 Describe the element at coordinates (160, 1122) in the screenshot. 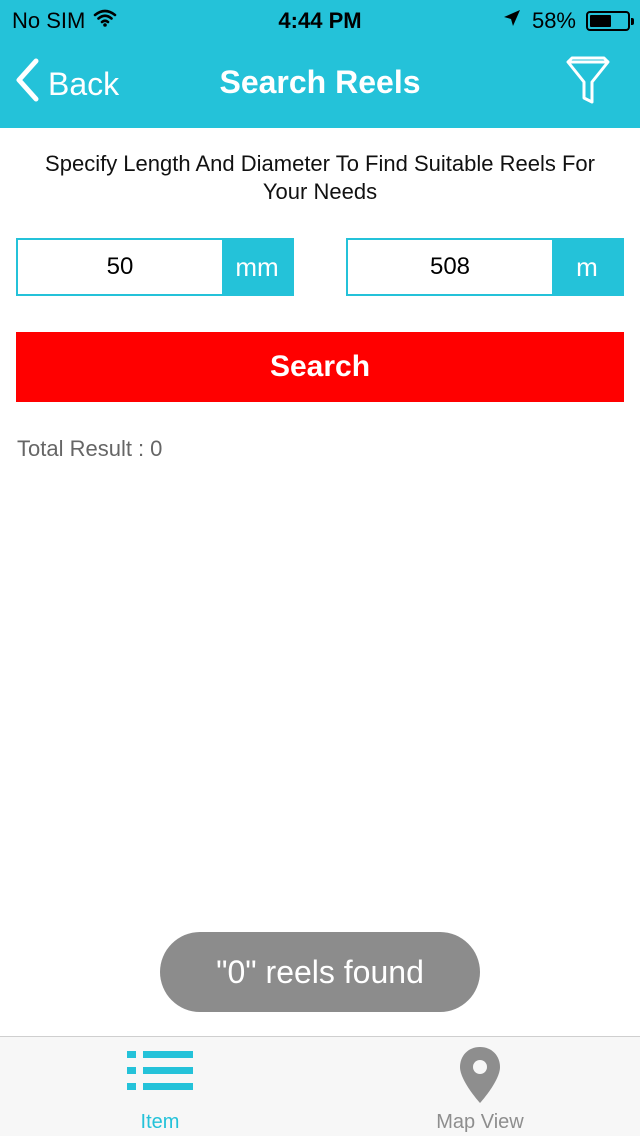

I see `tab-item-label: Item` at that location.